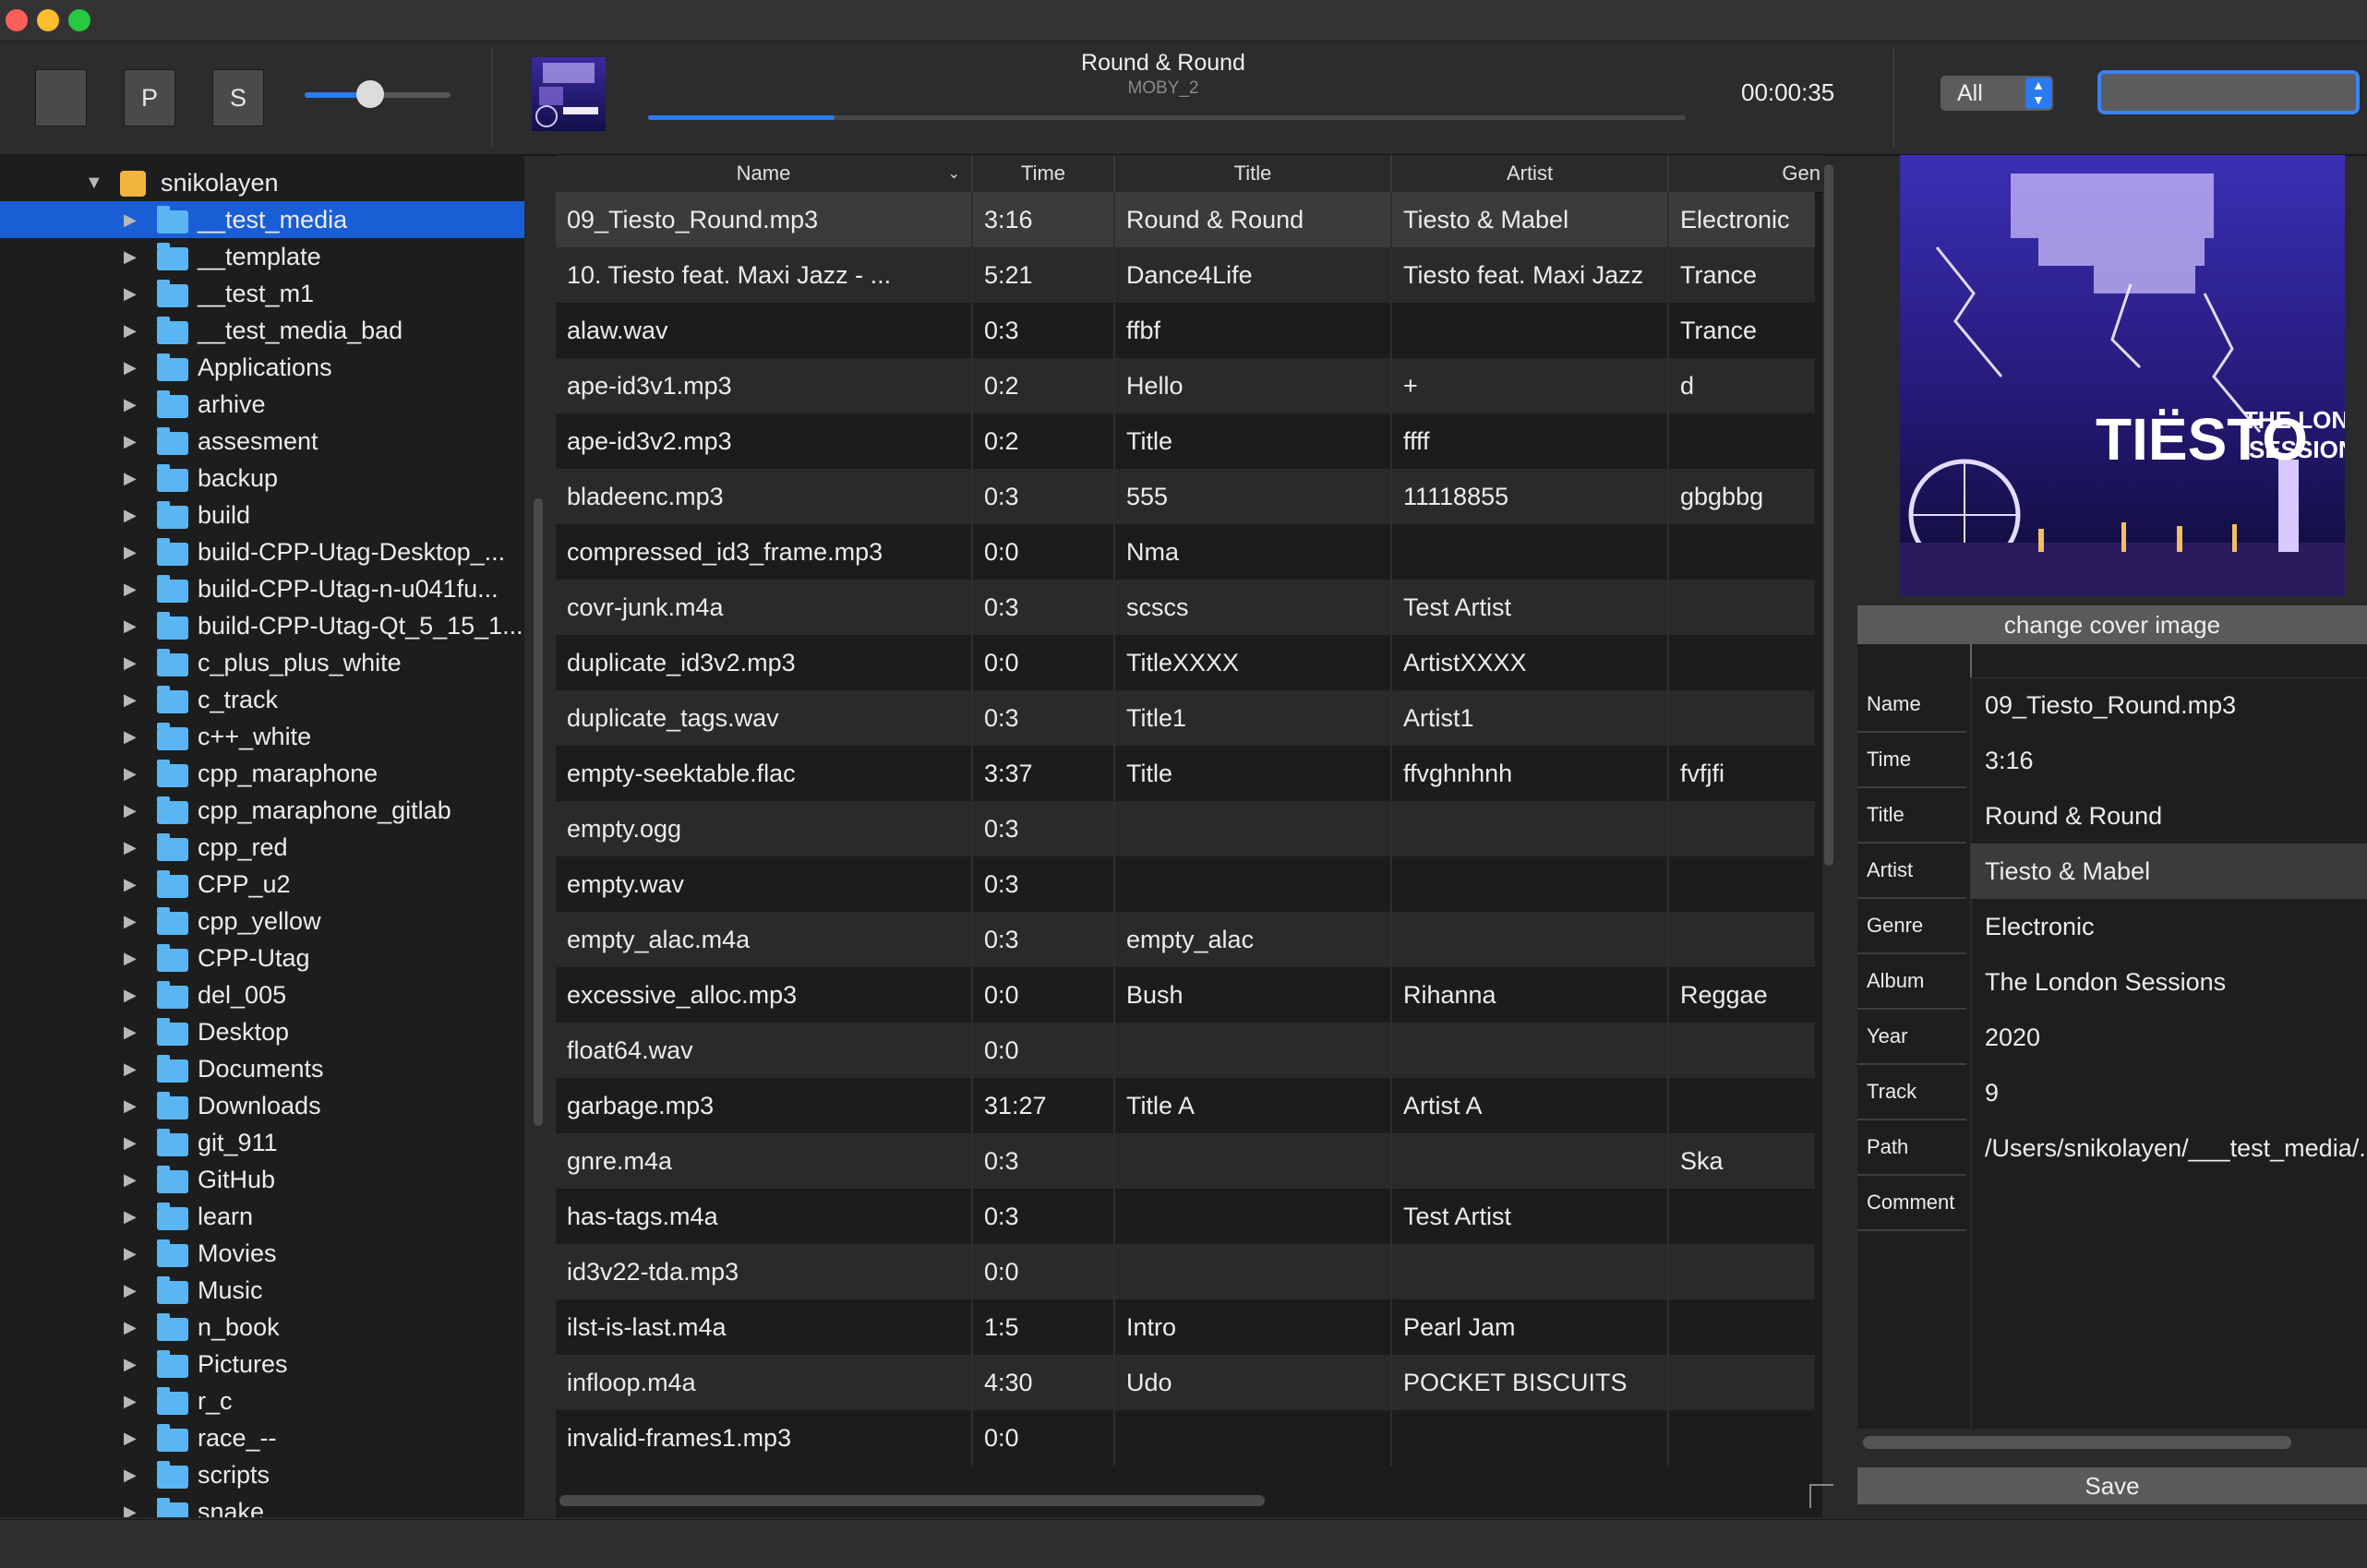 The height and width of the screenshot is (1568, 2367). What do you see at coordinates (79, 20) in the screenshot?
I see `zoom-window-button` at bounding box center [79, 20].